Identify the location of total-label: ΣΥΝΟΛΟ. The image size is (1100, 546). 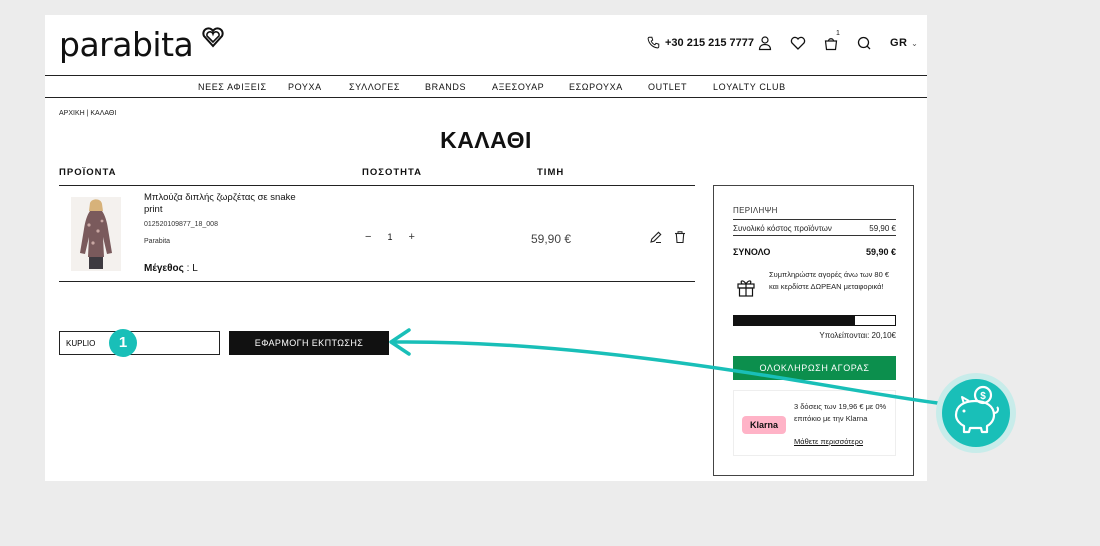
(752, 252).